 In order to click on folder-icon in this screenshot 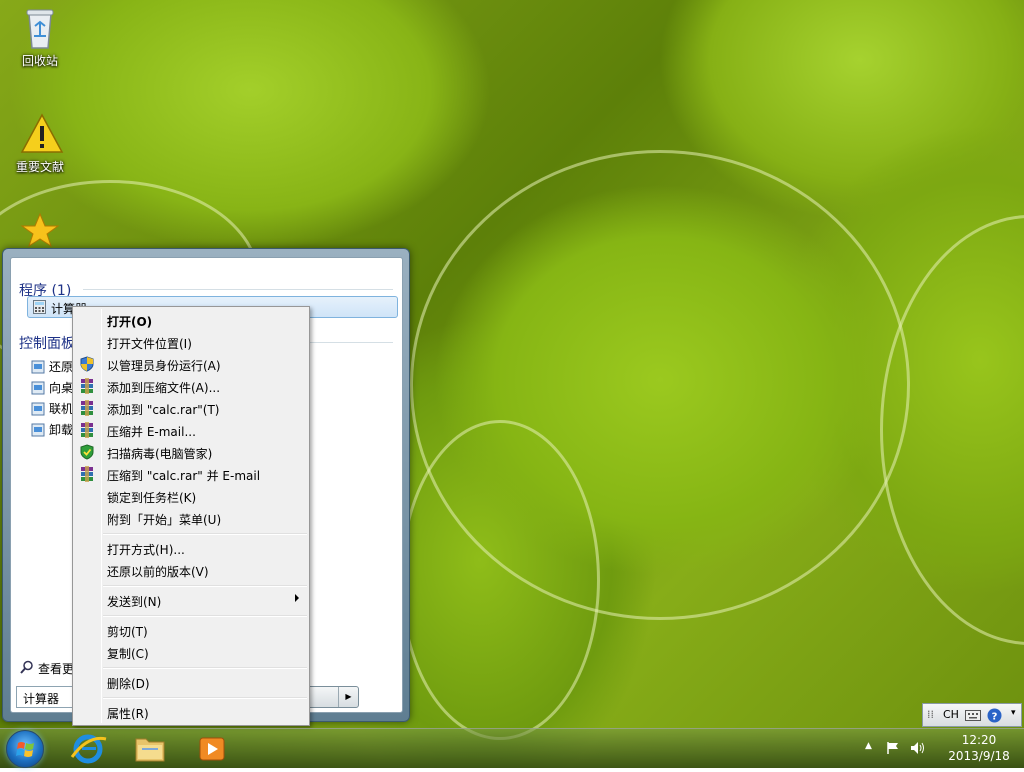, I will do `click(150, 750)`.